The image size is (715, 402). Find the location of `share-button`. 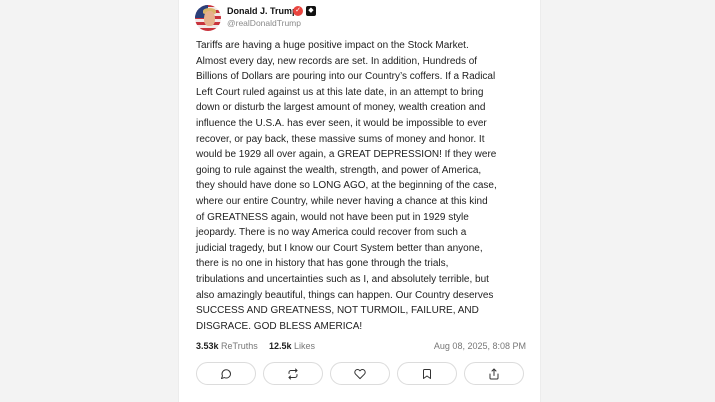

share-button is located at coordinates (494, 373).